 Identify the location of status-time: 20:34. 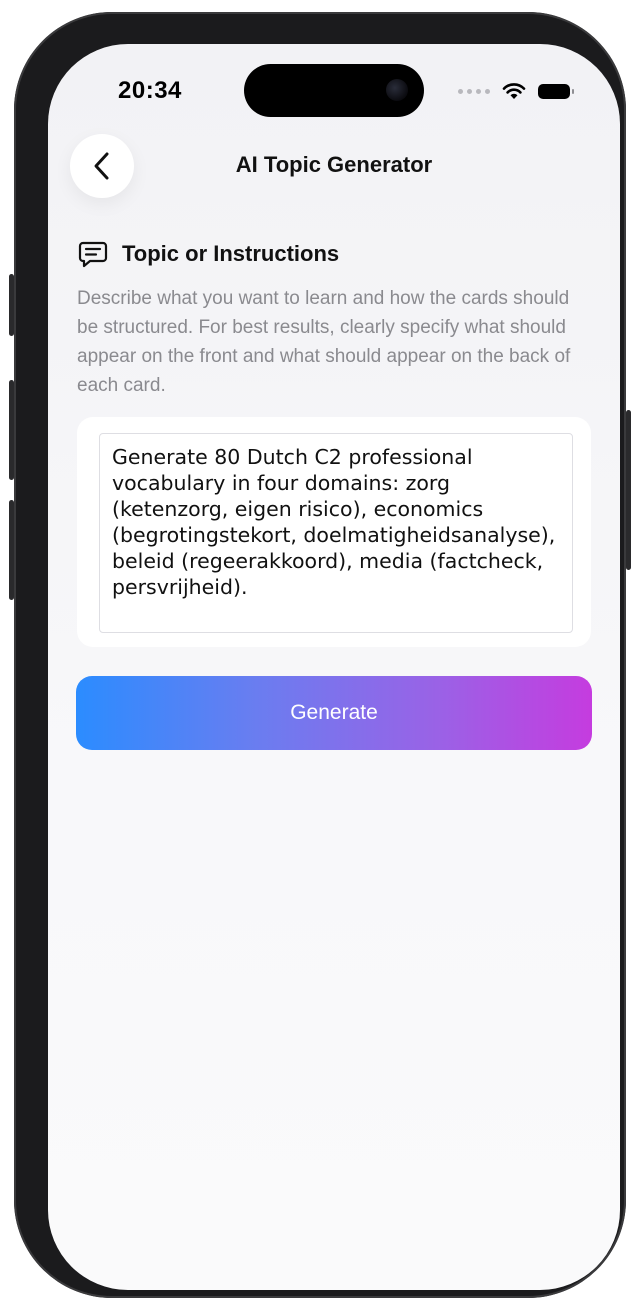
(150, 90).